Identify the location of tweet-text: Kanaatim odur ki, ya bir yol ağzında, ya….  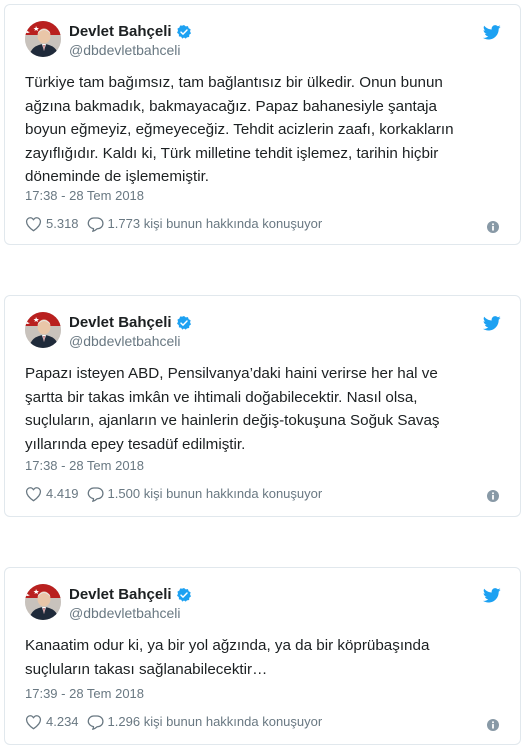
(227, 657).